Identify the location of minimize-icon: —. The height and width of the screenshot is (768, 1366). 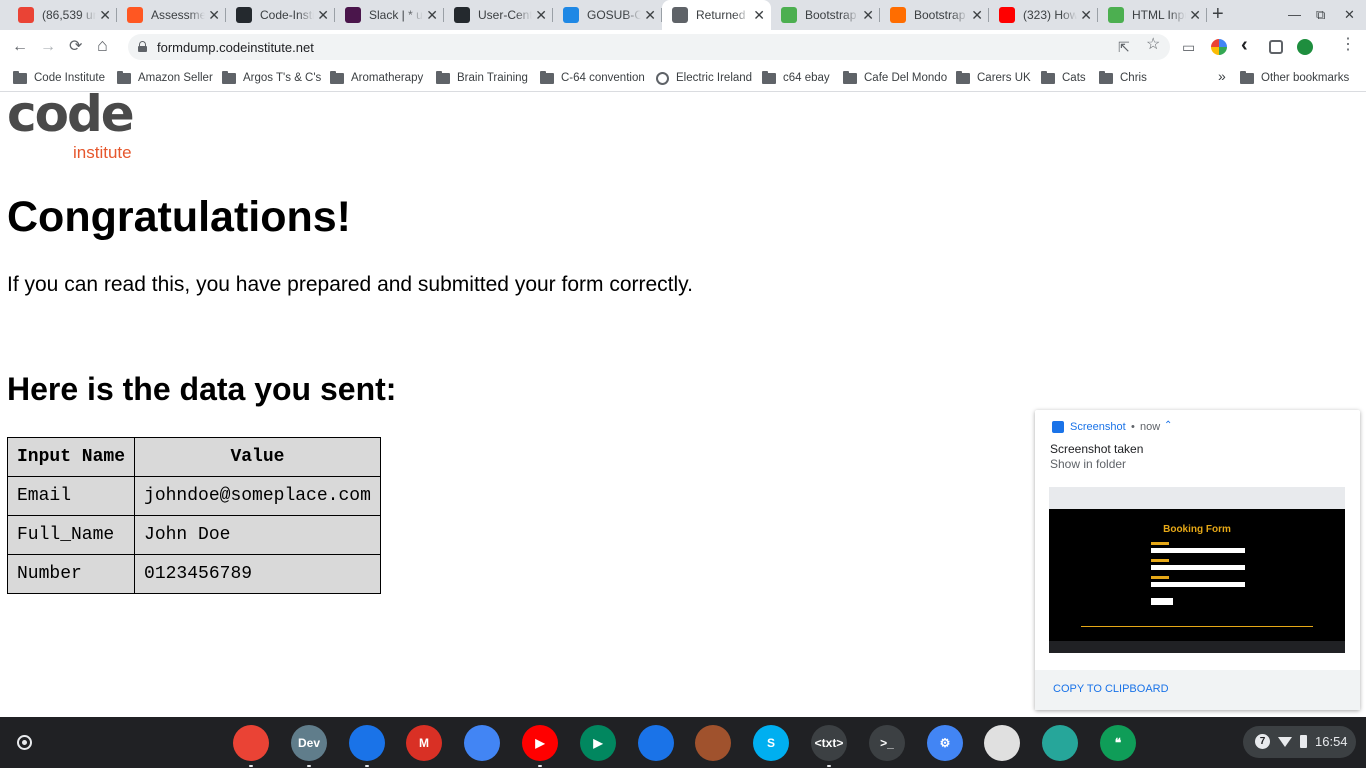
(1294, 14).